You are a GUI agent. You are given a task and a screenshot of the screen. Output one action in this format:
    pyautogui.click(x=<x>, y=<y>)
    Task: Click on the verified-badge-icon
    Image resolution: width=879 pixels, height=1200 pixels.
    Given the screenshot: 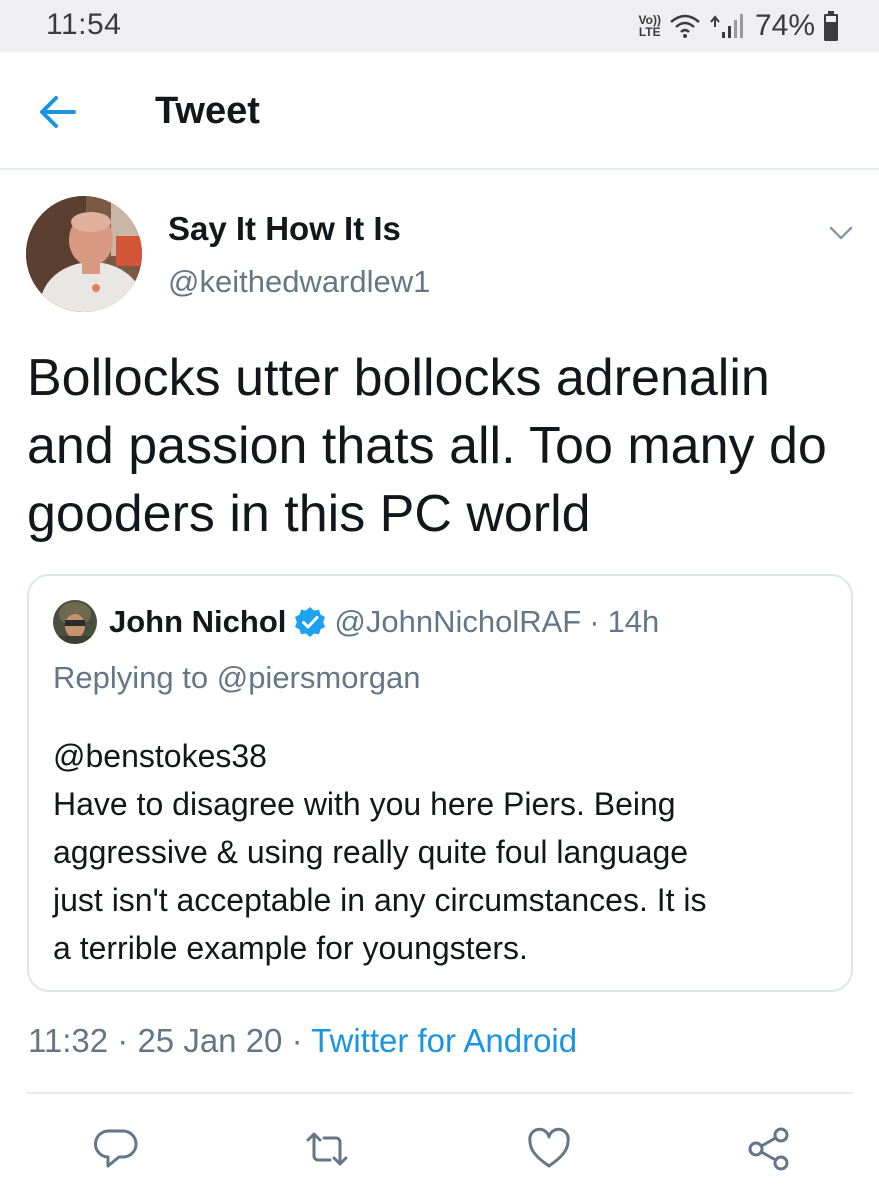 What is the action you would take?
    pyautogui.click(x=310, y=622)
    